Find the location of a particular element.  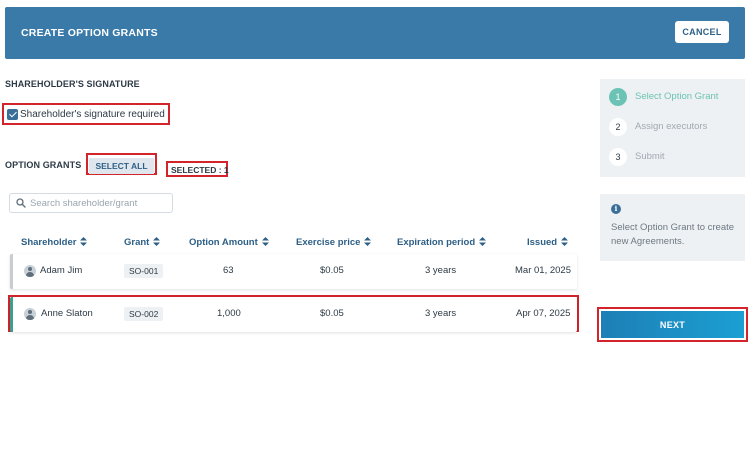

column-header-exercise-price: Exercise price is located at coordinates (334, 242).